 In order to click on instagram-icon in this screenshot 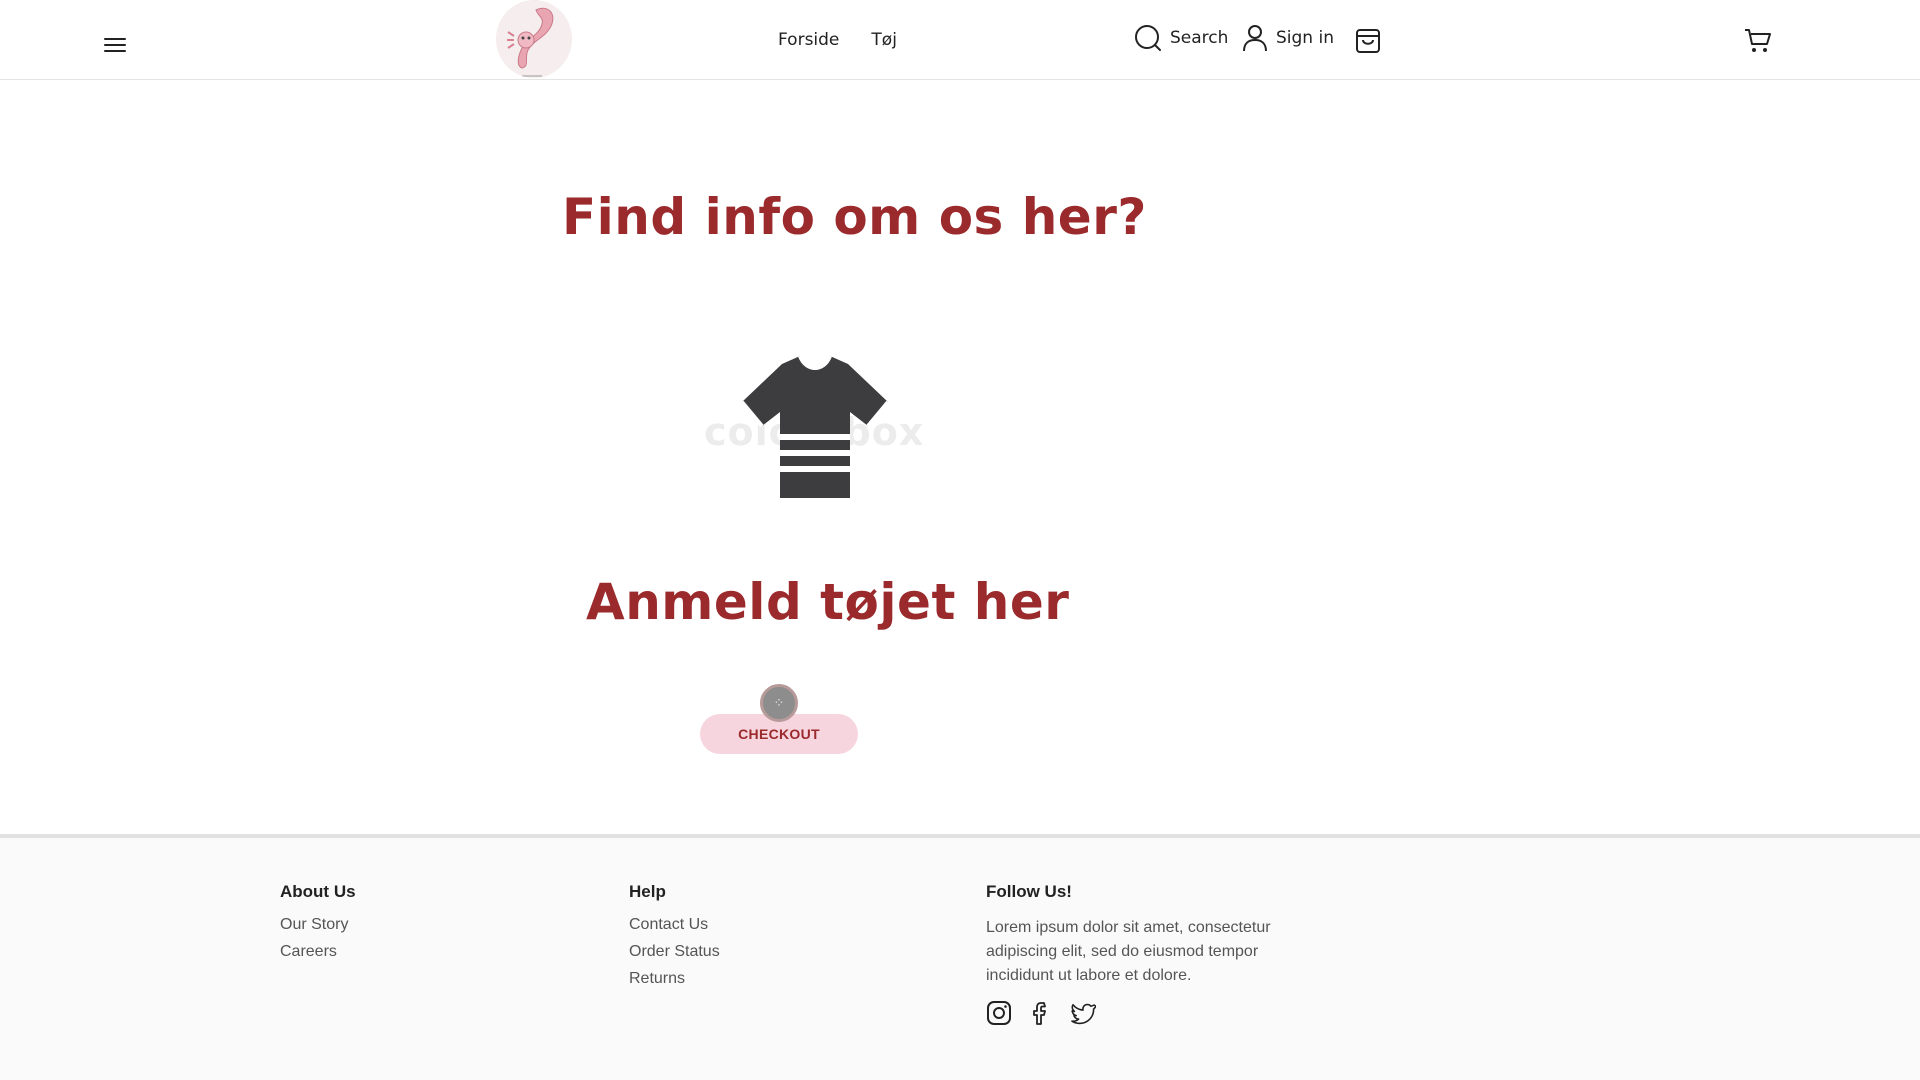, I will do `click(999, 1013)`.